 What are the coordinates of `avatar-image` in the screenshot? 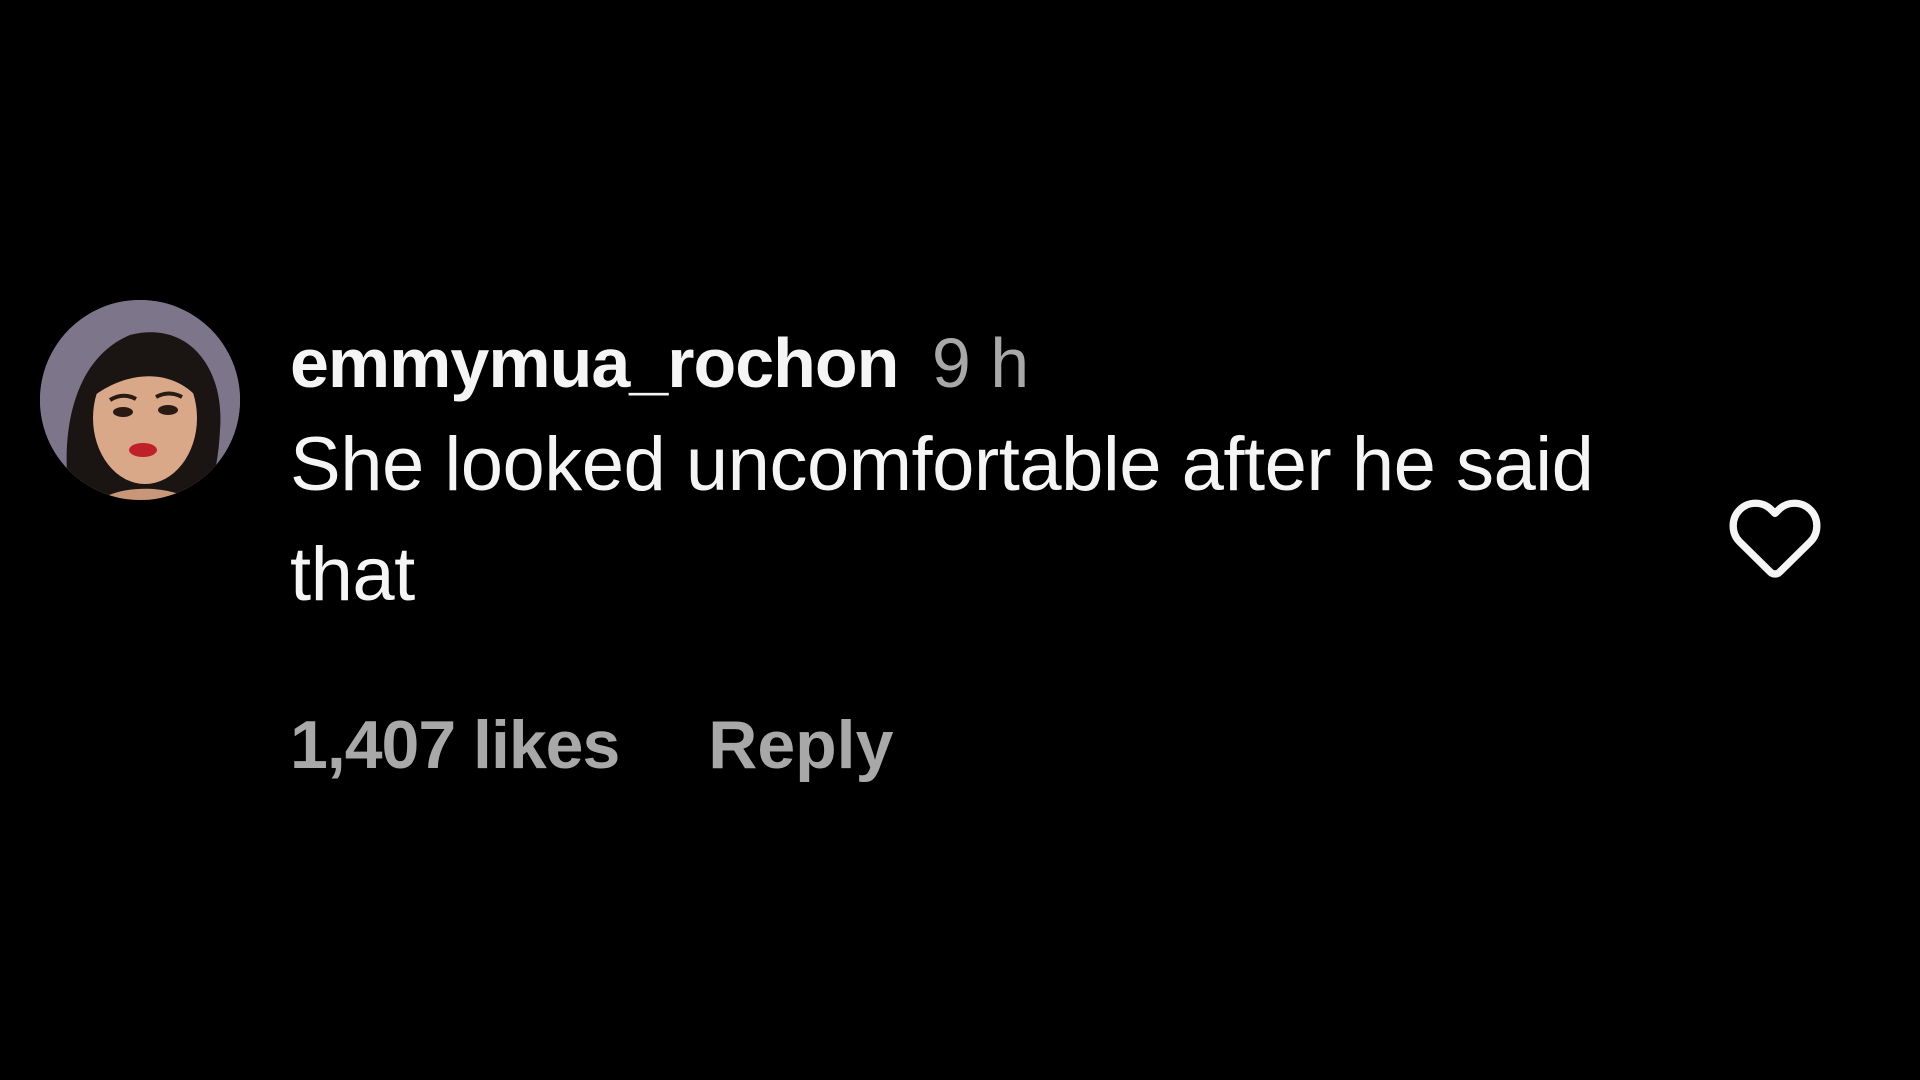 It's located at (140, 400).